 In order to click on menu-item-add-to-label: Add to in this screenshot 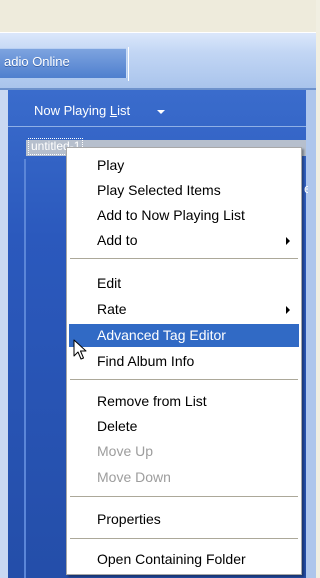, I will do `click(117, 240)`.